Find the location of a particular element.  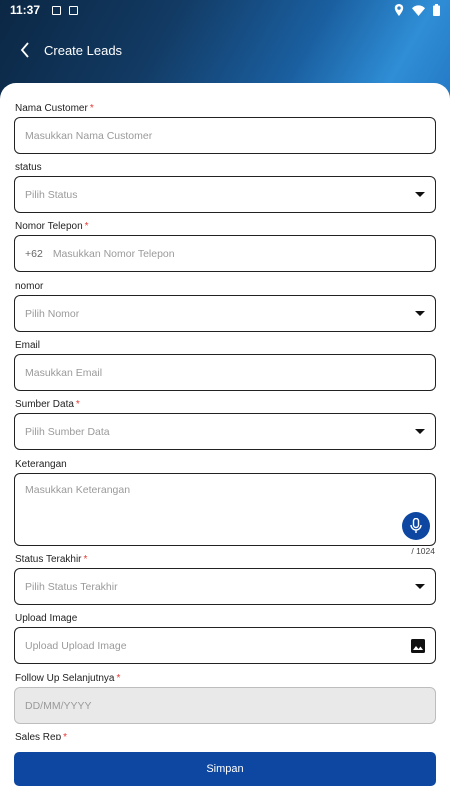

follow-up-label: Follow Up Selanjutnya * is located at coordinates (68, 678).